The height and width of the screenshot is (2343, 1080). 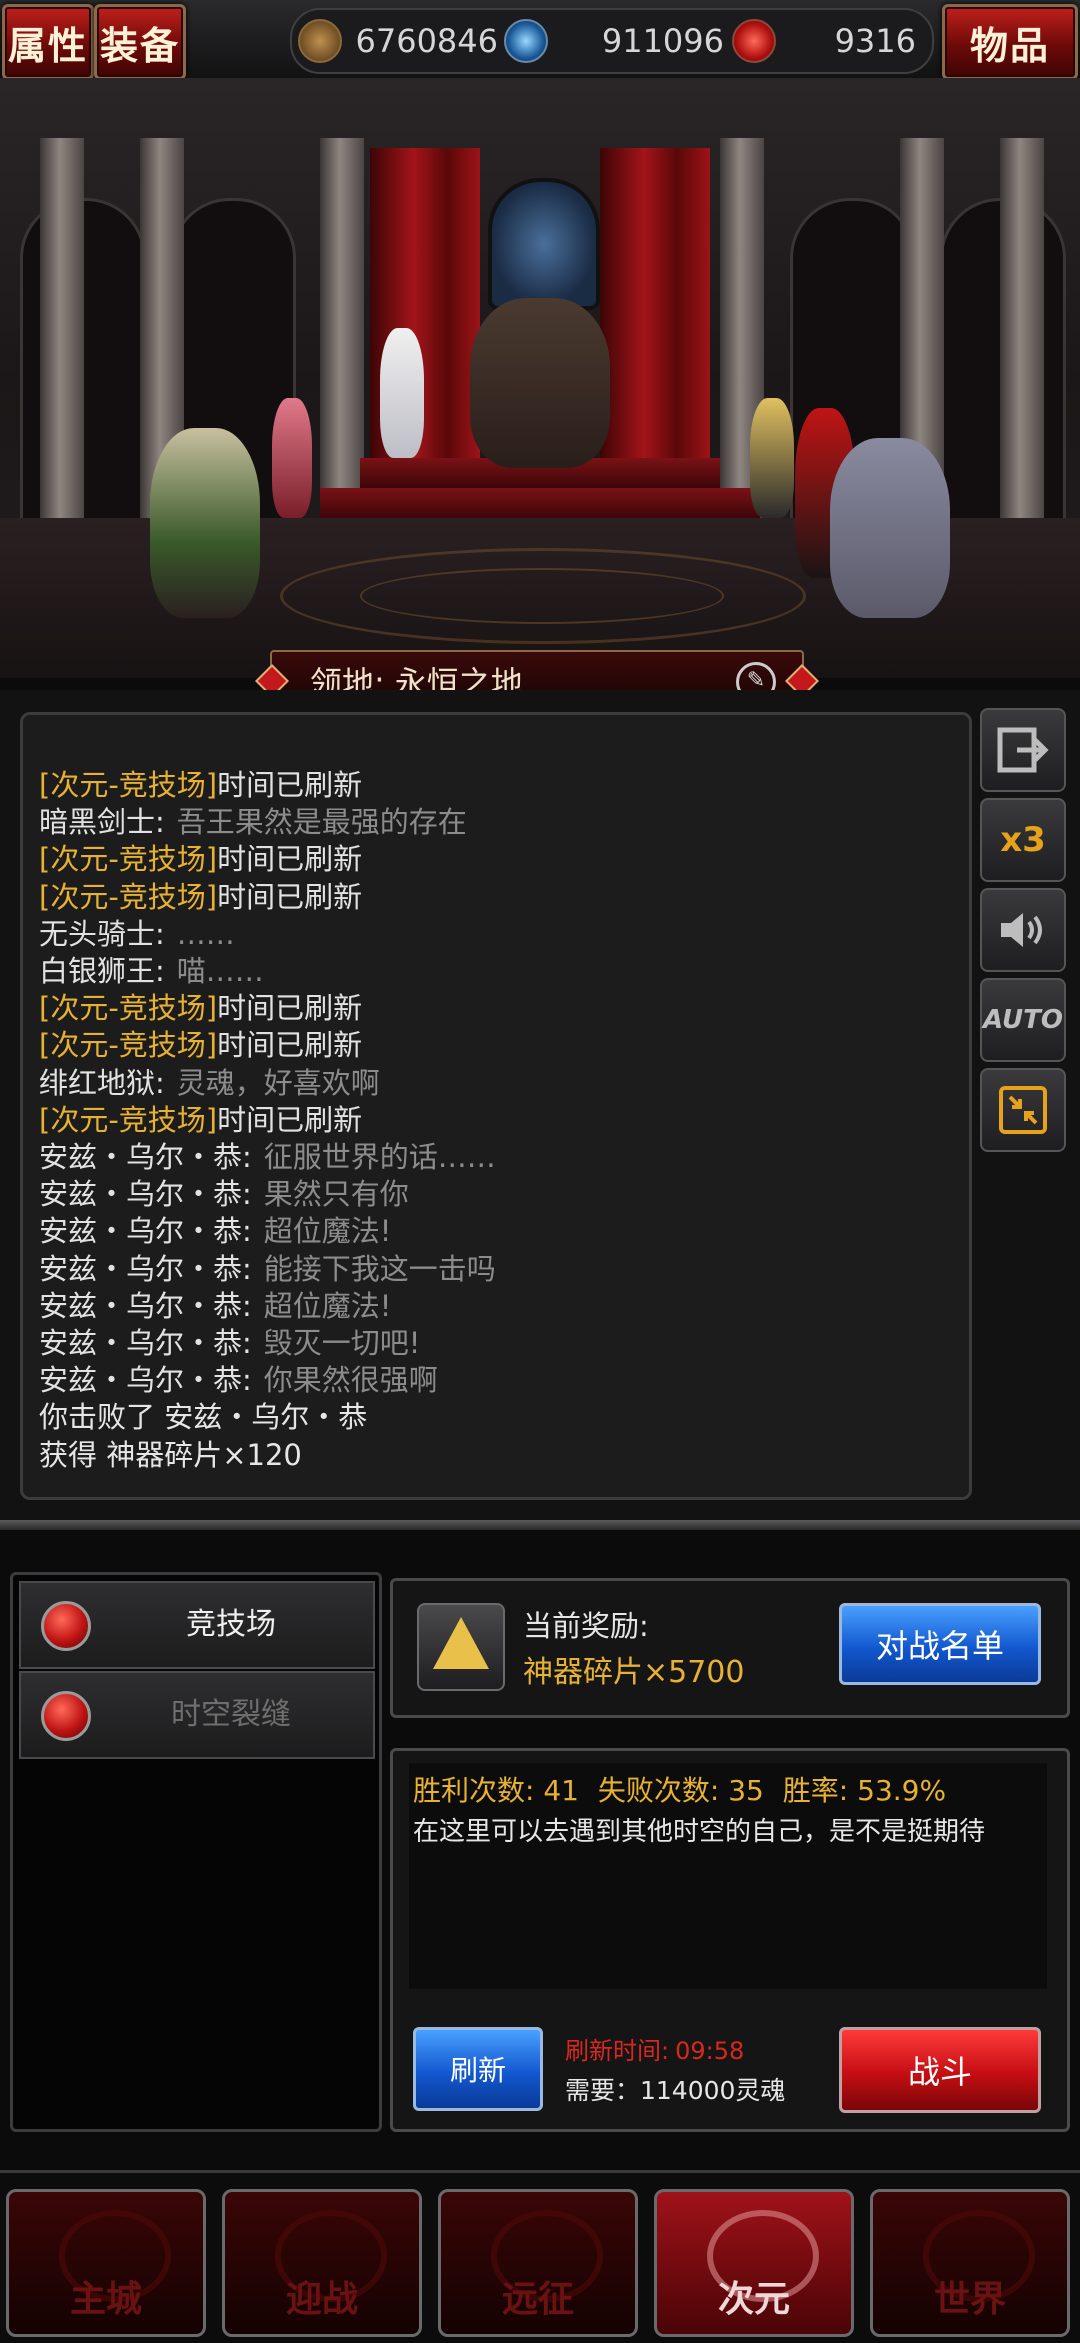 I want to click on log-line: 安兹・乌尔・恭: 你果然很强啊, so click(x=267, y=1380).